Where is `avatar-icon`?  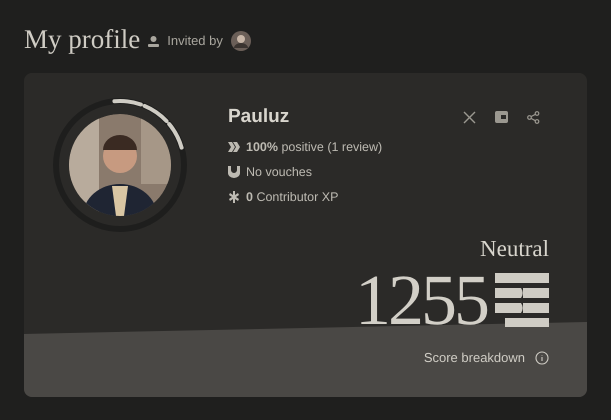
avatar-icon is located at coordinates (240, 41).